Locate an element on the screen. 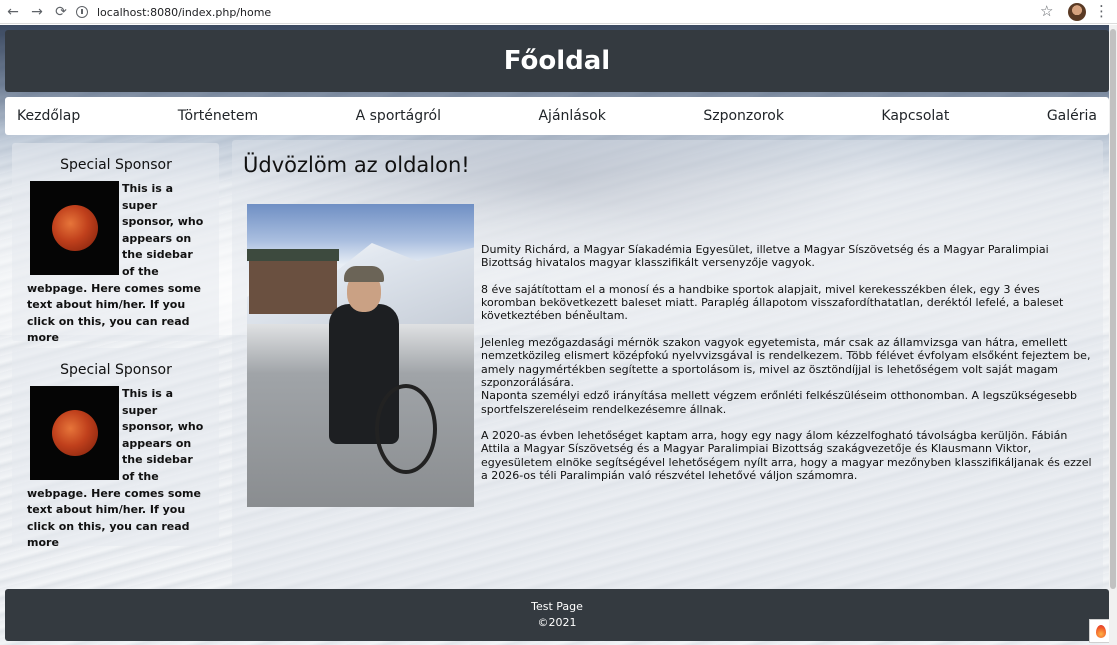 The image size is (1117, 645). browser-toolbar: ← → ⟳ localhost:8080/index.php/home ☆ ⋮ is located at coordinates (558, 12).